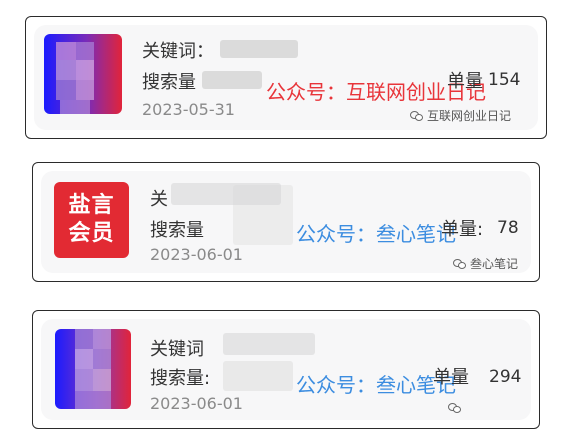 The image size is (570, 445). I want to click on order-count-label: 单量:, so click(462, 229).